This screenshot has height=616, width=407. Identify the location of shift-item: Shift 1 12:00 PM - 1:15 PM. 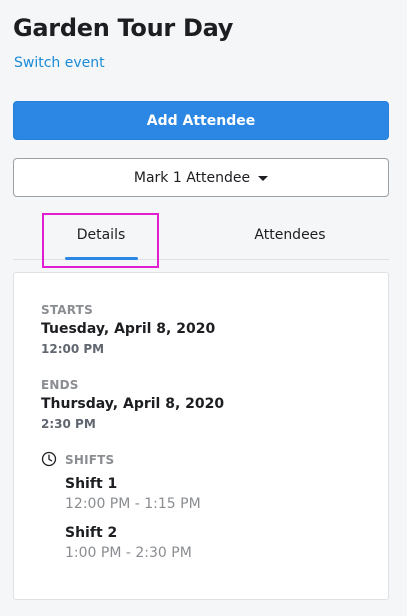
(133, 494).